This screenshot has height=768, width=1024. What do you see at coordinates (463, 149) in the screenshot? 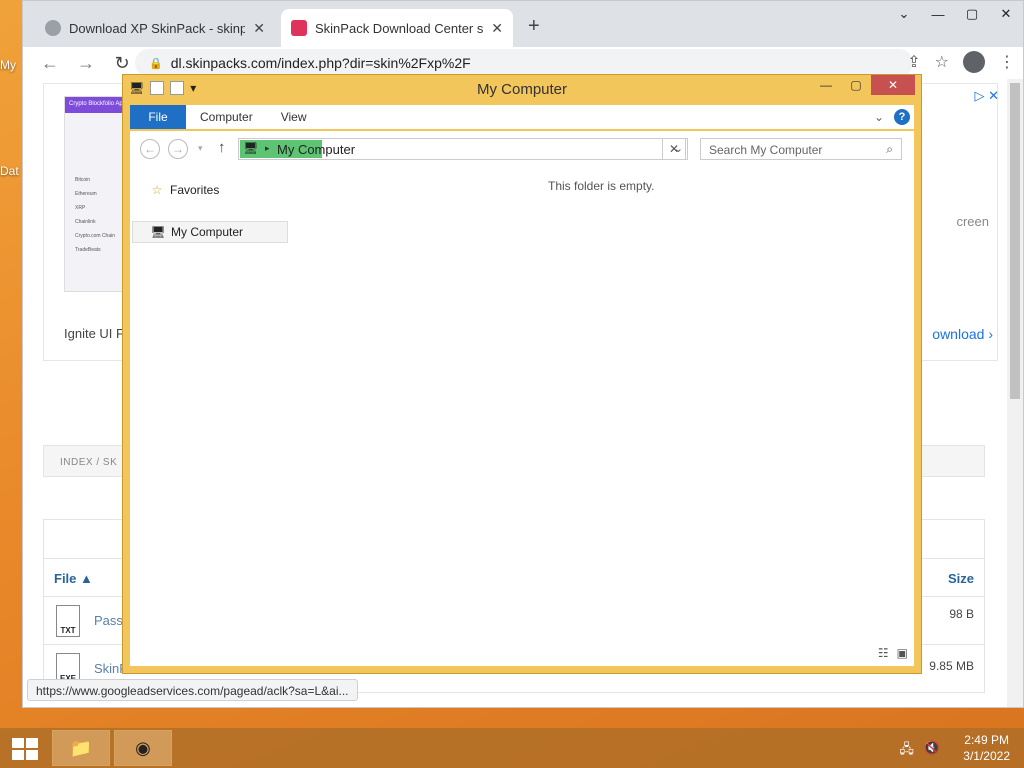
I see `address-bar: 🖥 ▸ My Computer ⌄` at bounding box center [463, 149].